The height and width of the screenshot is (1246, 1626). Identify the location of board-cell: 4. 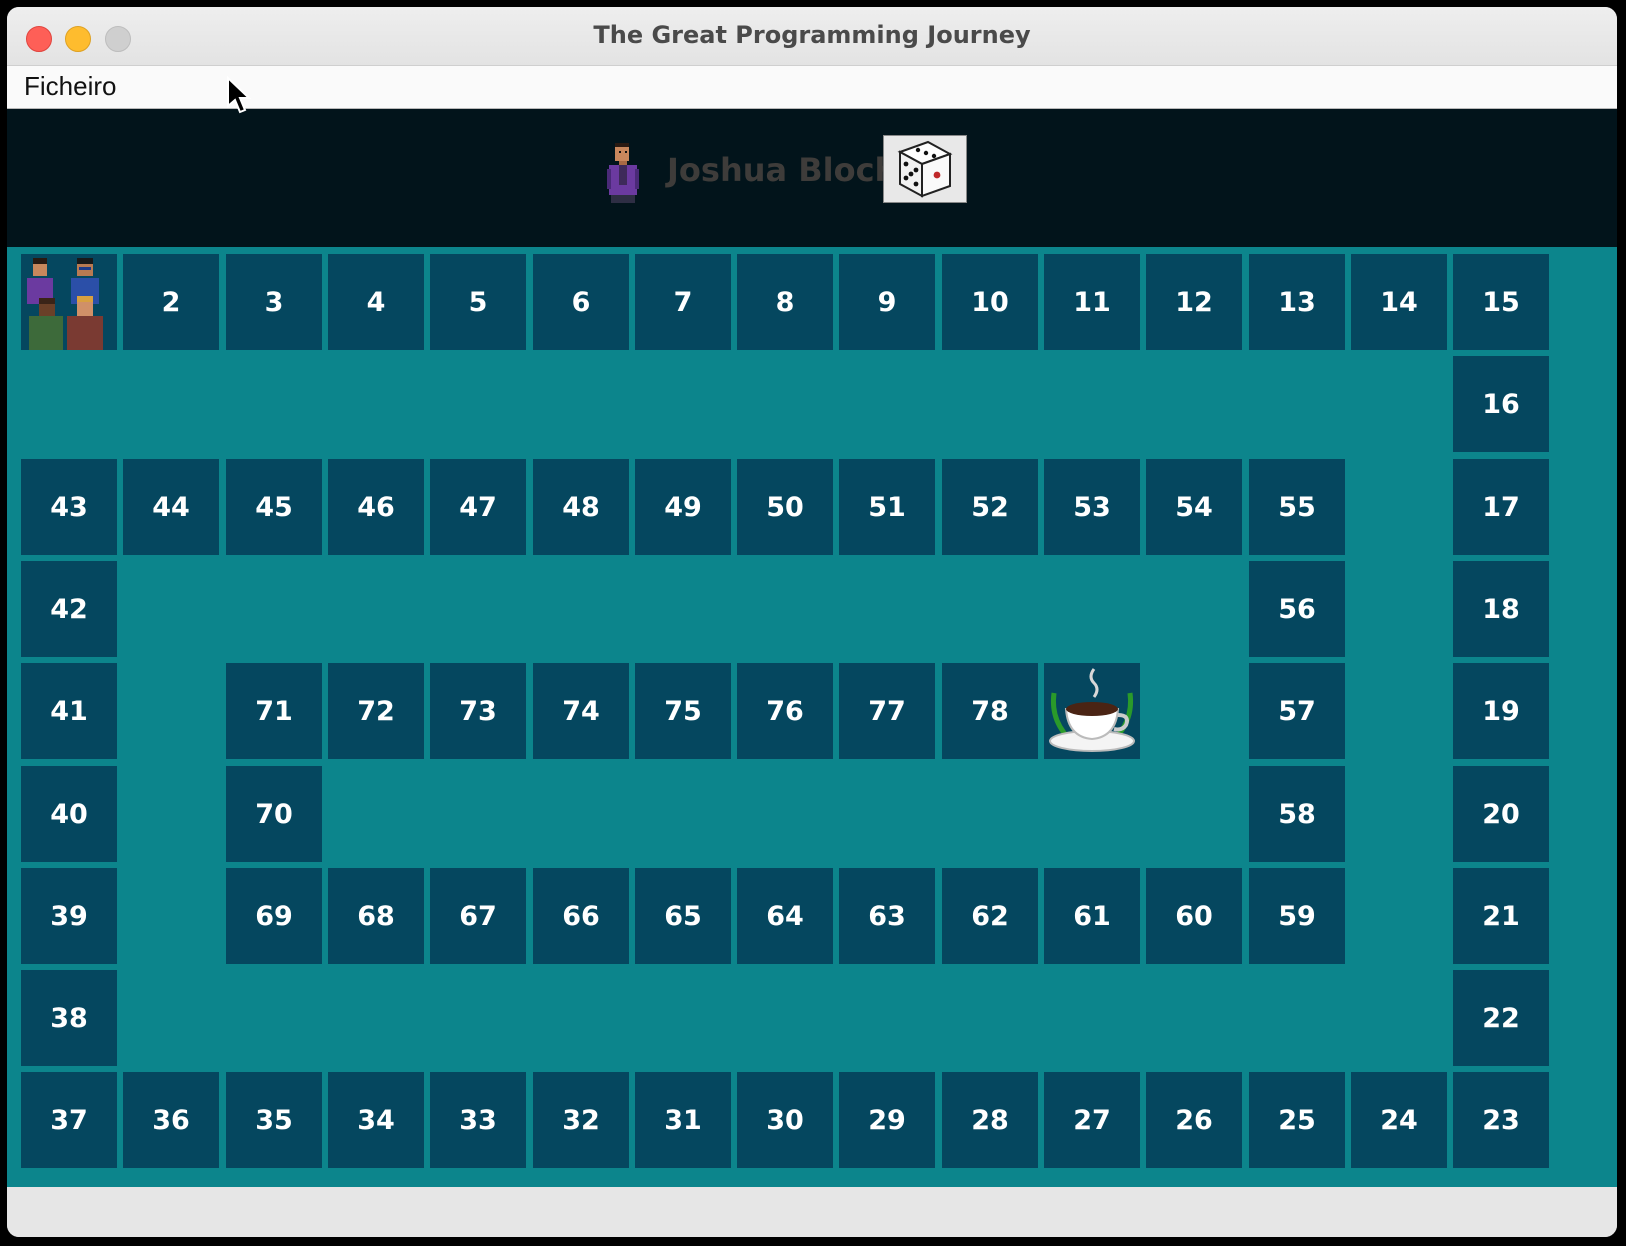
(376, 302).